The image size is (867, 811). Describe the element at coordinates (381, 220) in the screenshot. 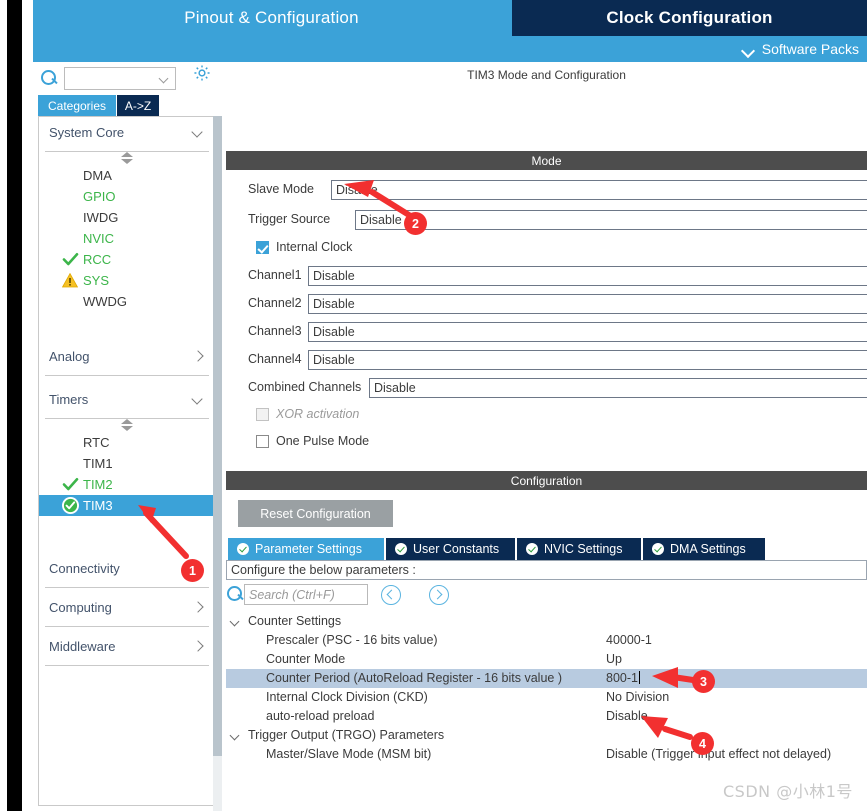

I see `trigger-source-value: Disable` at that location.